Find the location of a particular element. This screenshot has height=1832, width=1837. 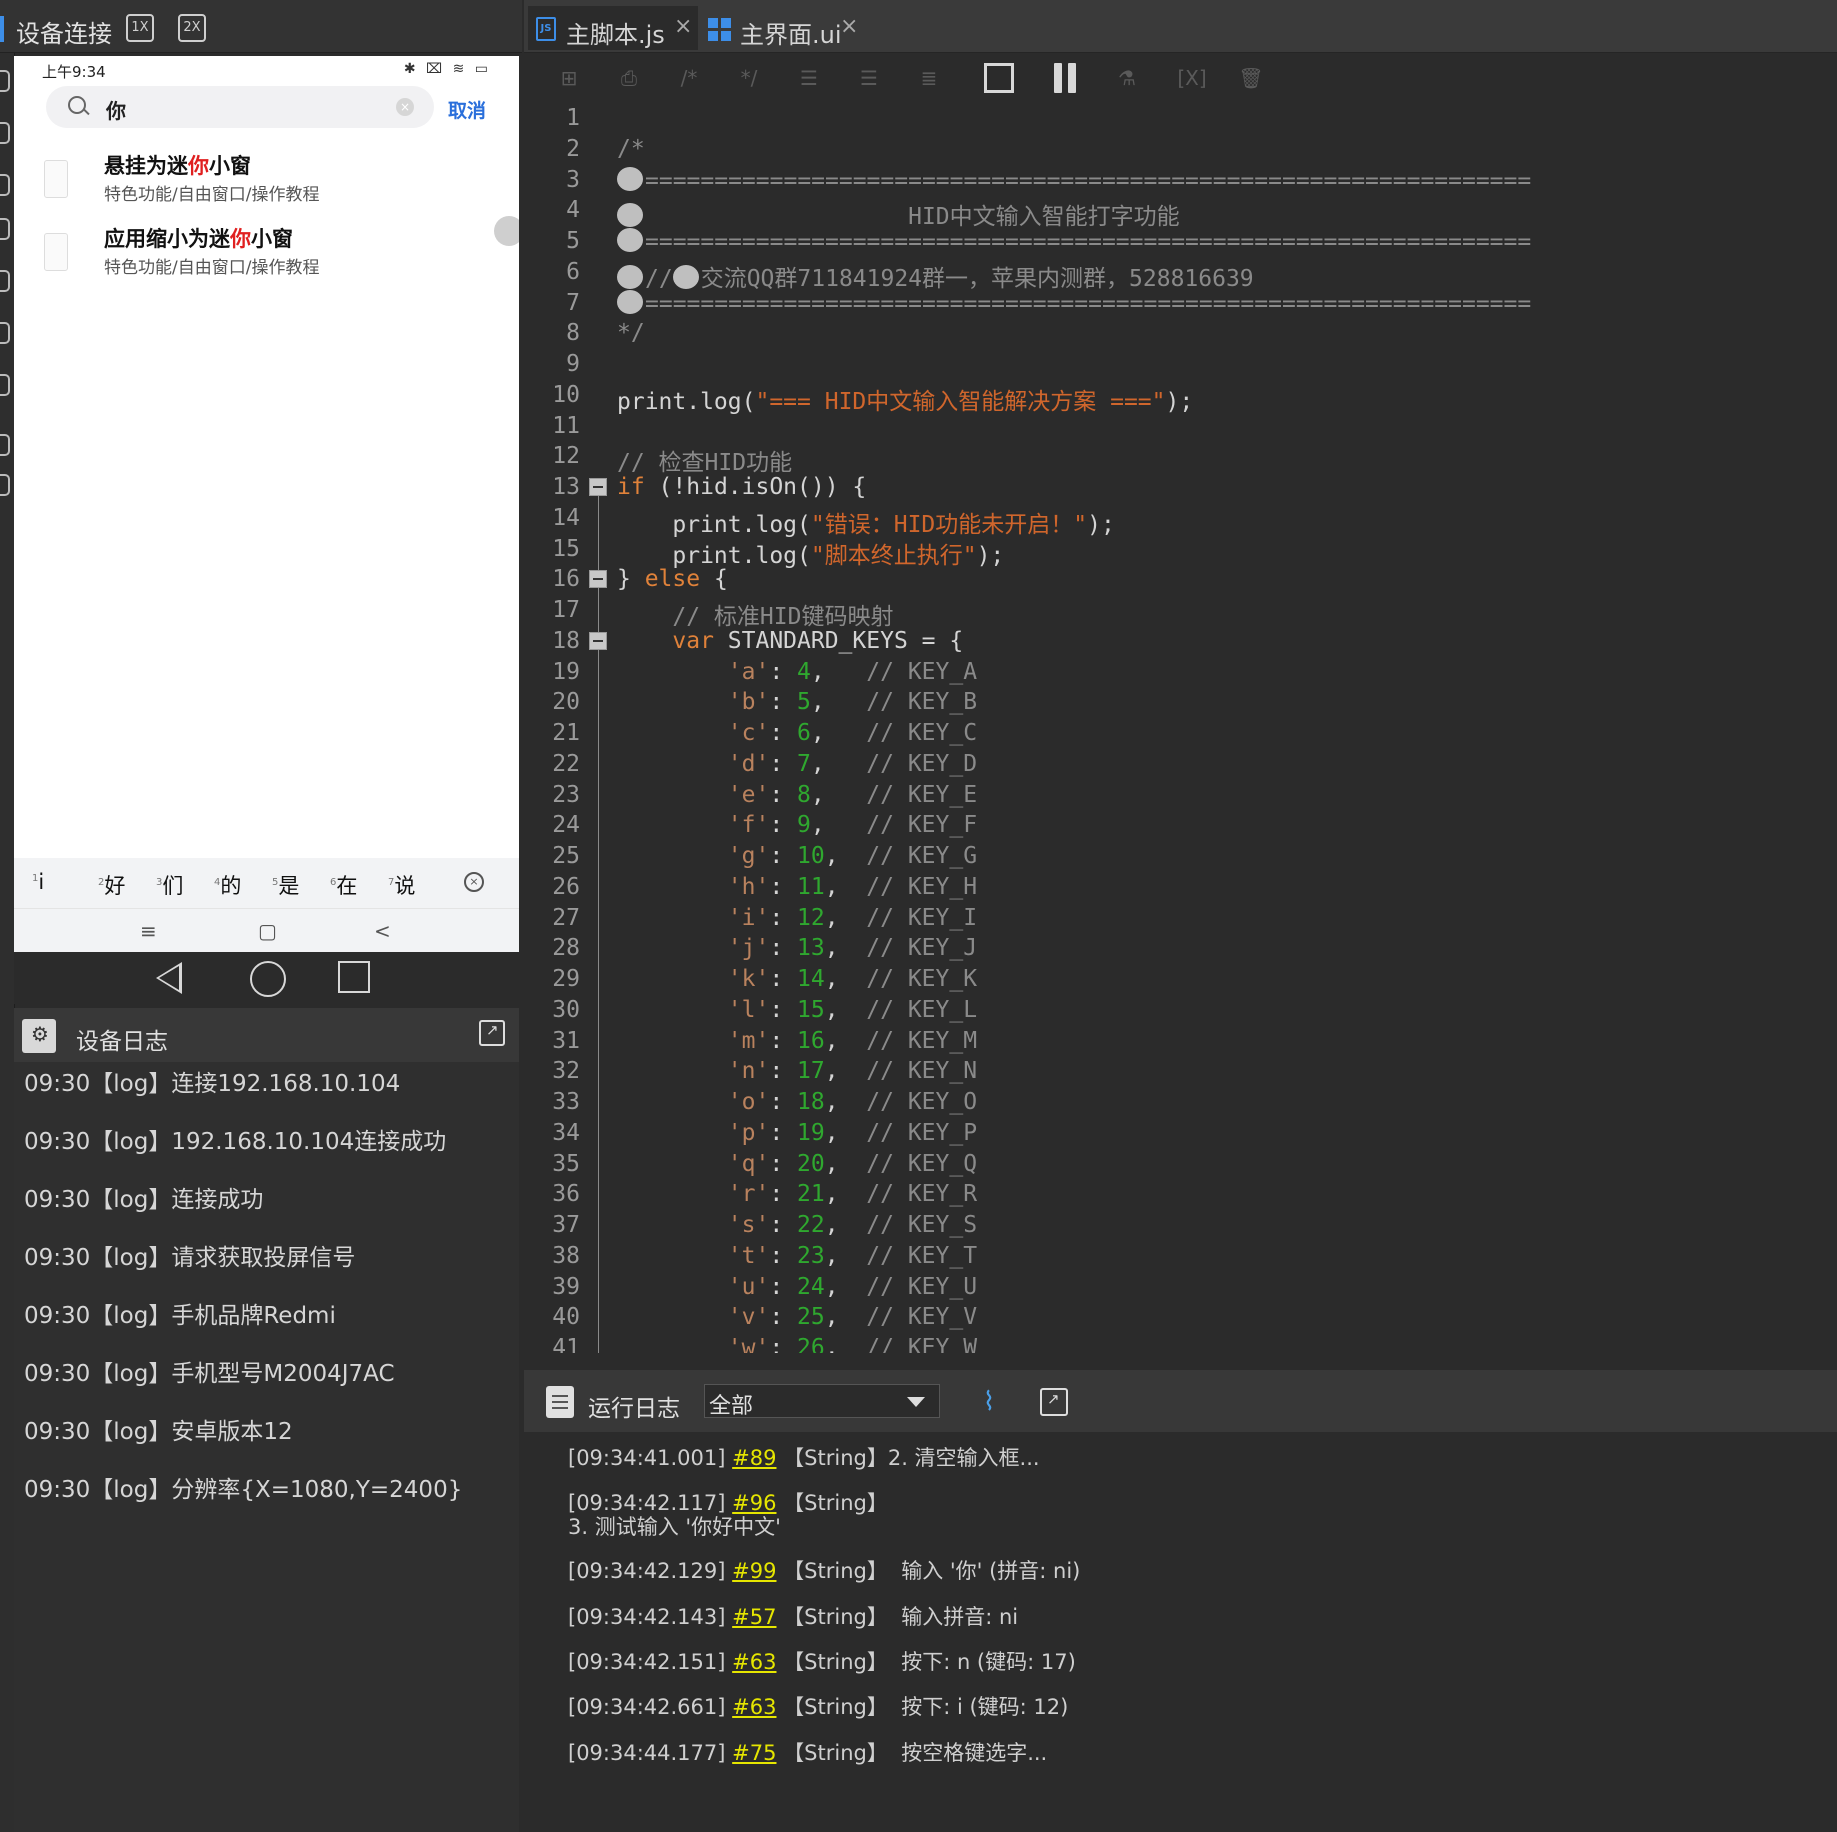

pause-icon is located at coordinates (1065, 78).